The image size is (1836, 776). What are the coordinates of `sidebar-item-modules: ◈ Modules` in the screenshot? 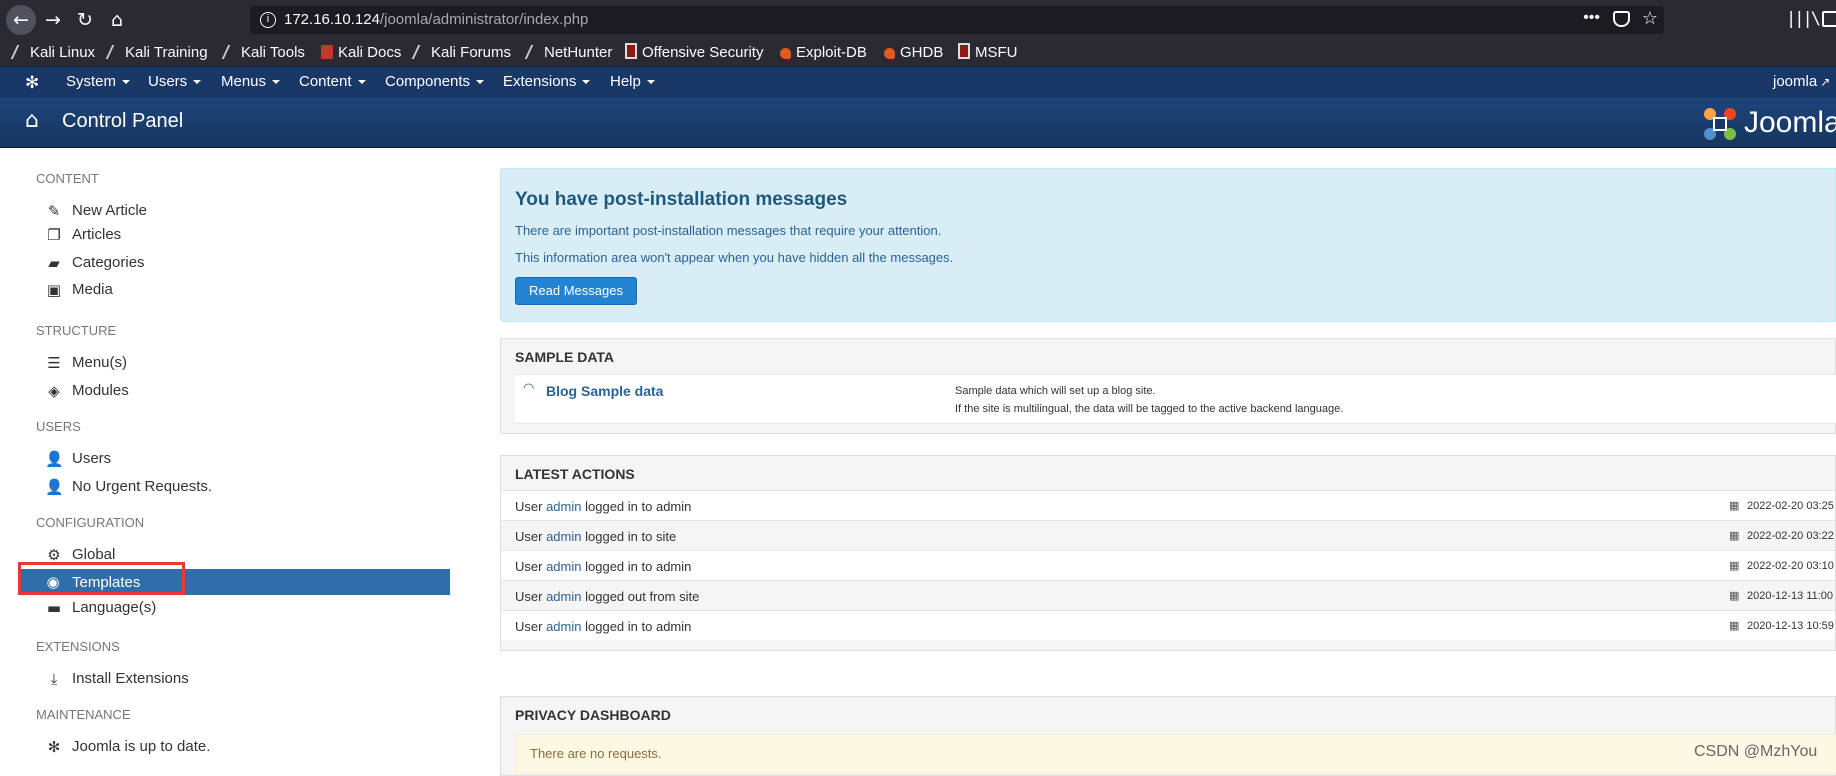 It's located at (245, 391).